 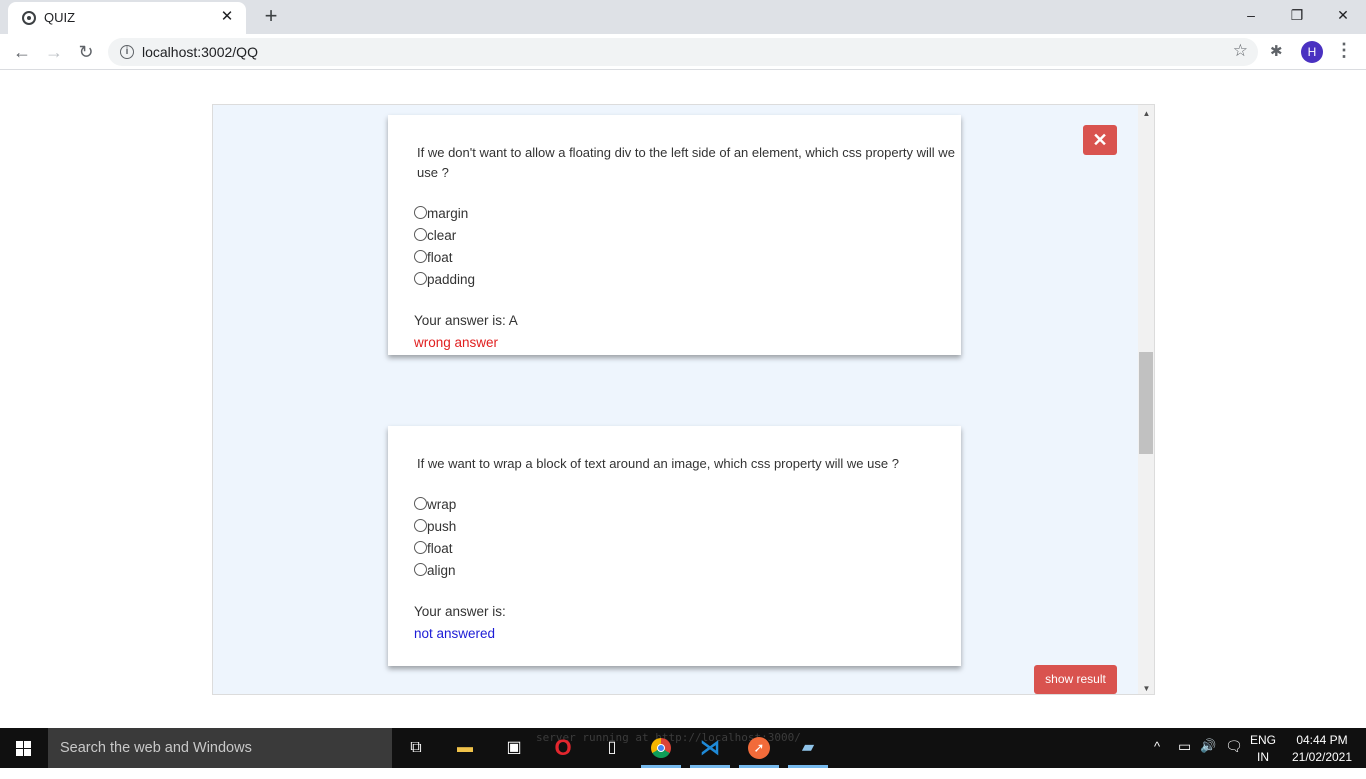 What do you see at coordinates (455, 633) in the screenshot?
I see `answer-status: not answered` at bounding box center [455, 633].